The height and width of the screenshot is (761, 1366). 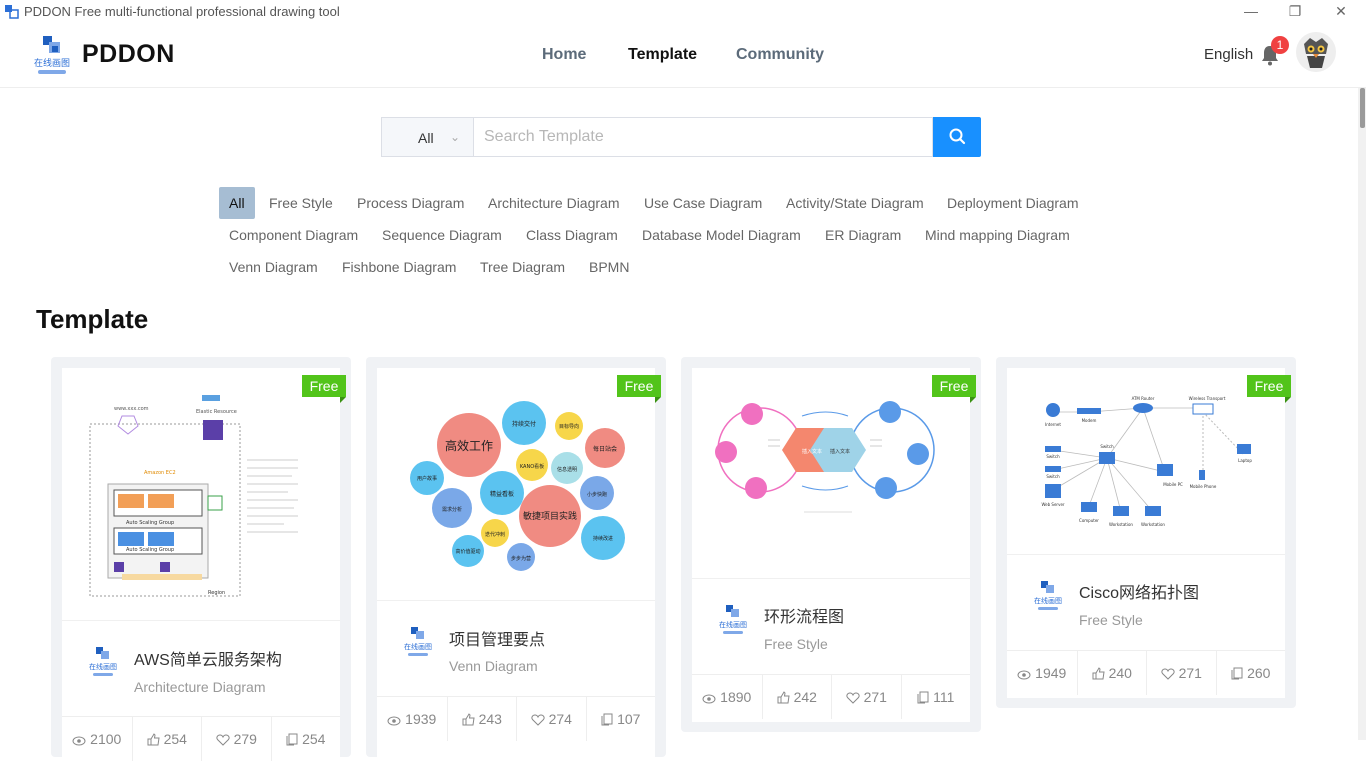 I want to click on template-stats: 1949 240 271 260, so click(x=1146, y=672).